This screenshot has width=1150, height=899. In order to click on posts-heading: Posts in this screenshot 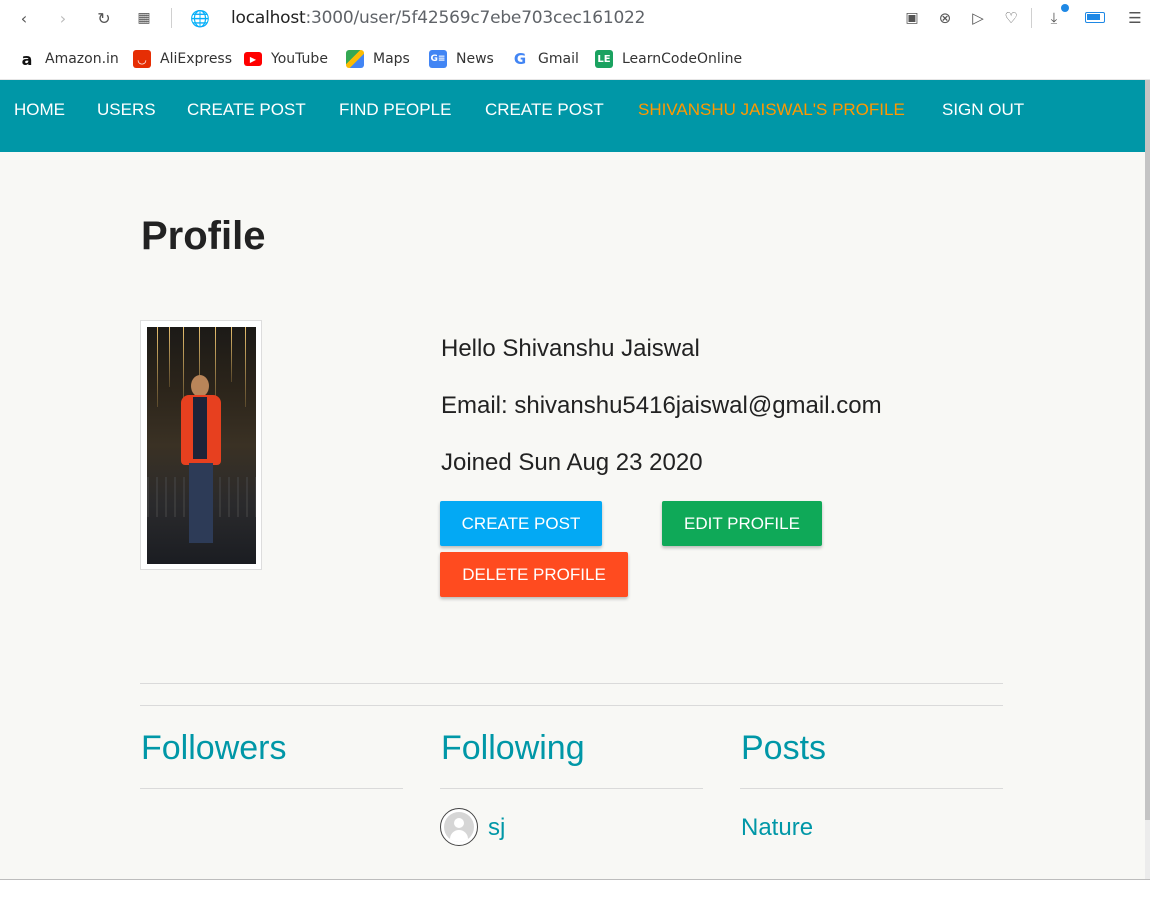, I will do `click(784, 748)`.